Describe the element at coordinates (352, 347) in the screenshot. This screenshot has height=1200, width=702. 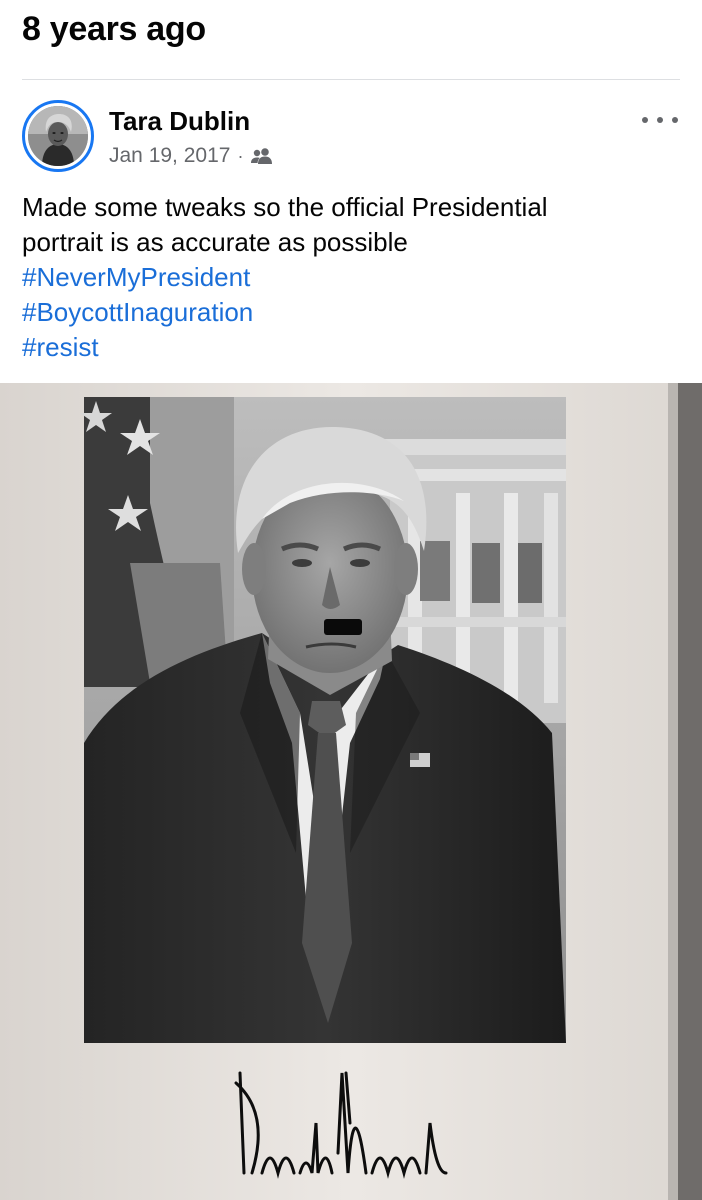
I see `hashtag-link: #resist` at that location.